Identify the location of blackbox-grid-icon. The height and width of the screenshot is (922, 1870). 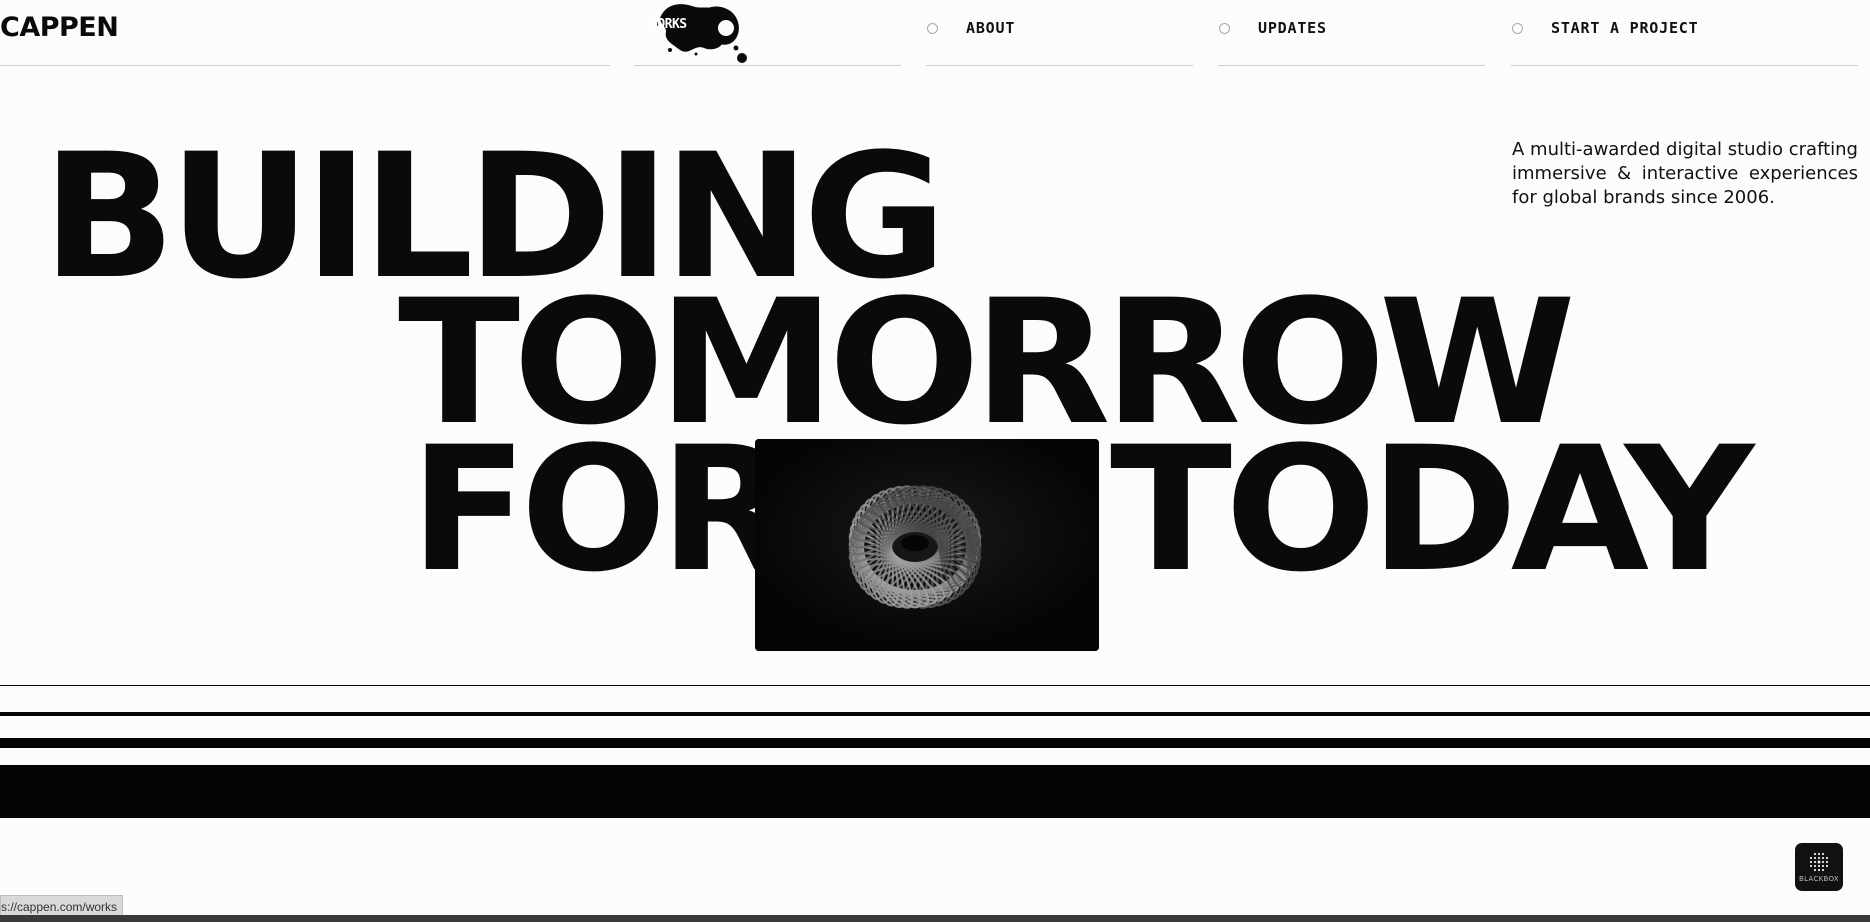
(1819, 862).